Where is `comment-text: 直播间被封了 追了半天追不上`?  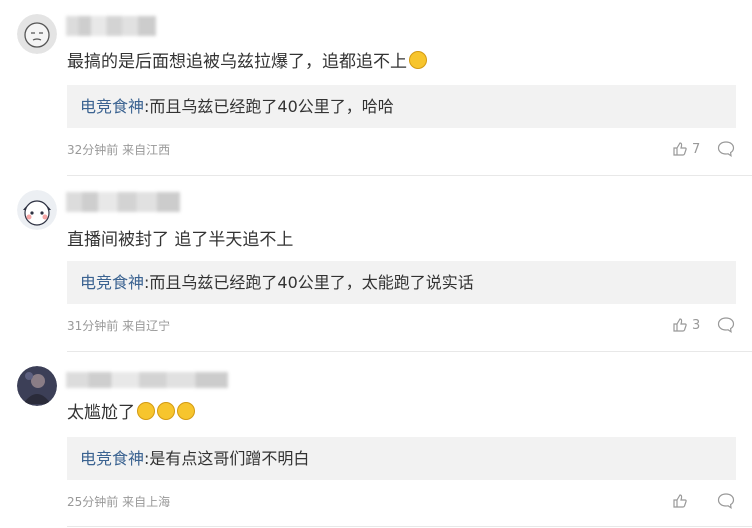 comment-text: 直播间被封了 追了半天追不上 is located at coordinates (180, 240).